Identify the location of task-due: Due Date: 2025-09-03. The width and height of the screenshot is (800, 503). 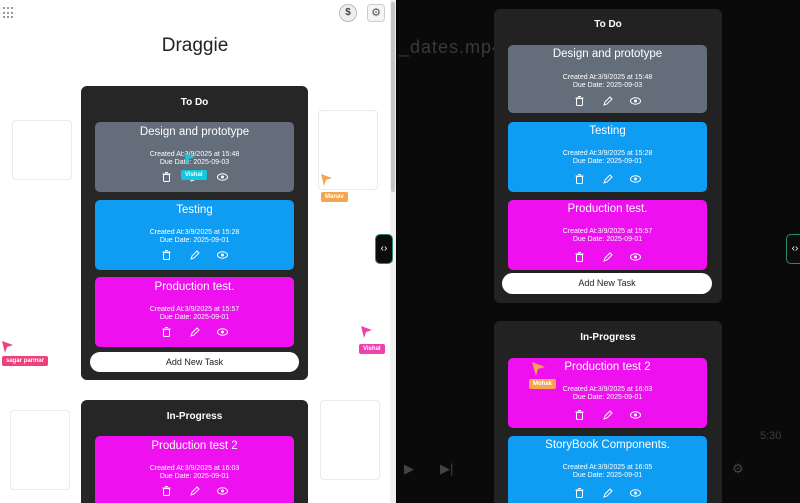
(607, 85).